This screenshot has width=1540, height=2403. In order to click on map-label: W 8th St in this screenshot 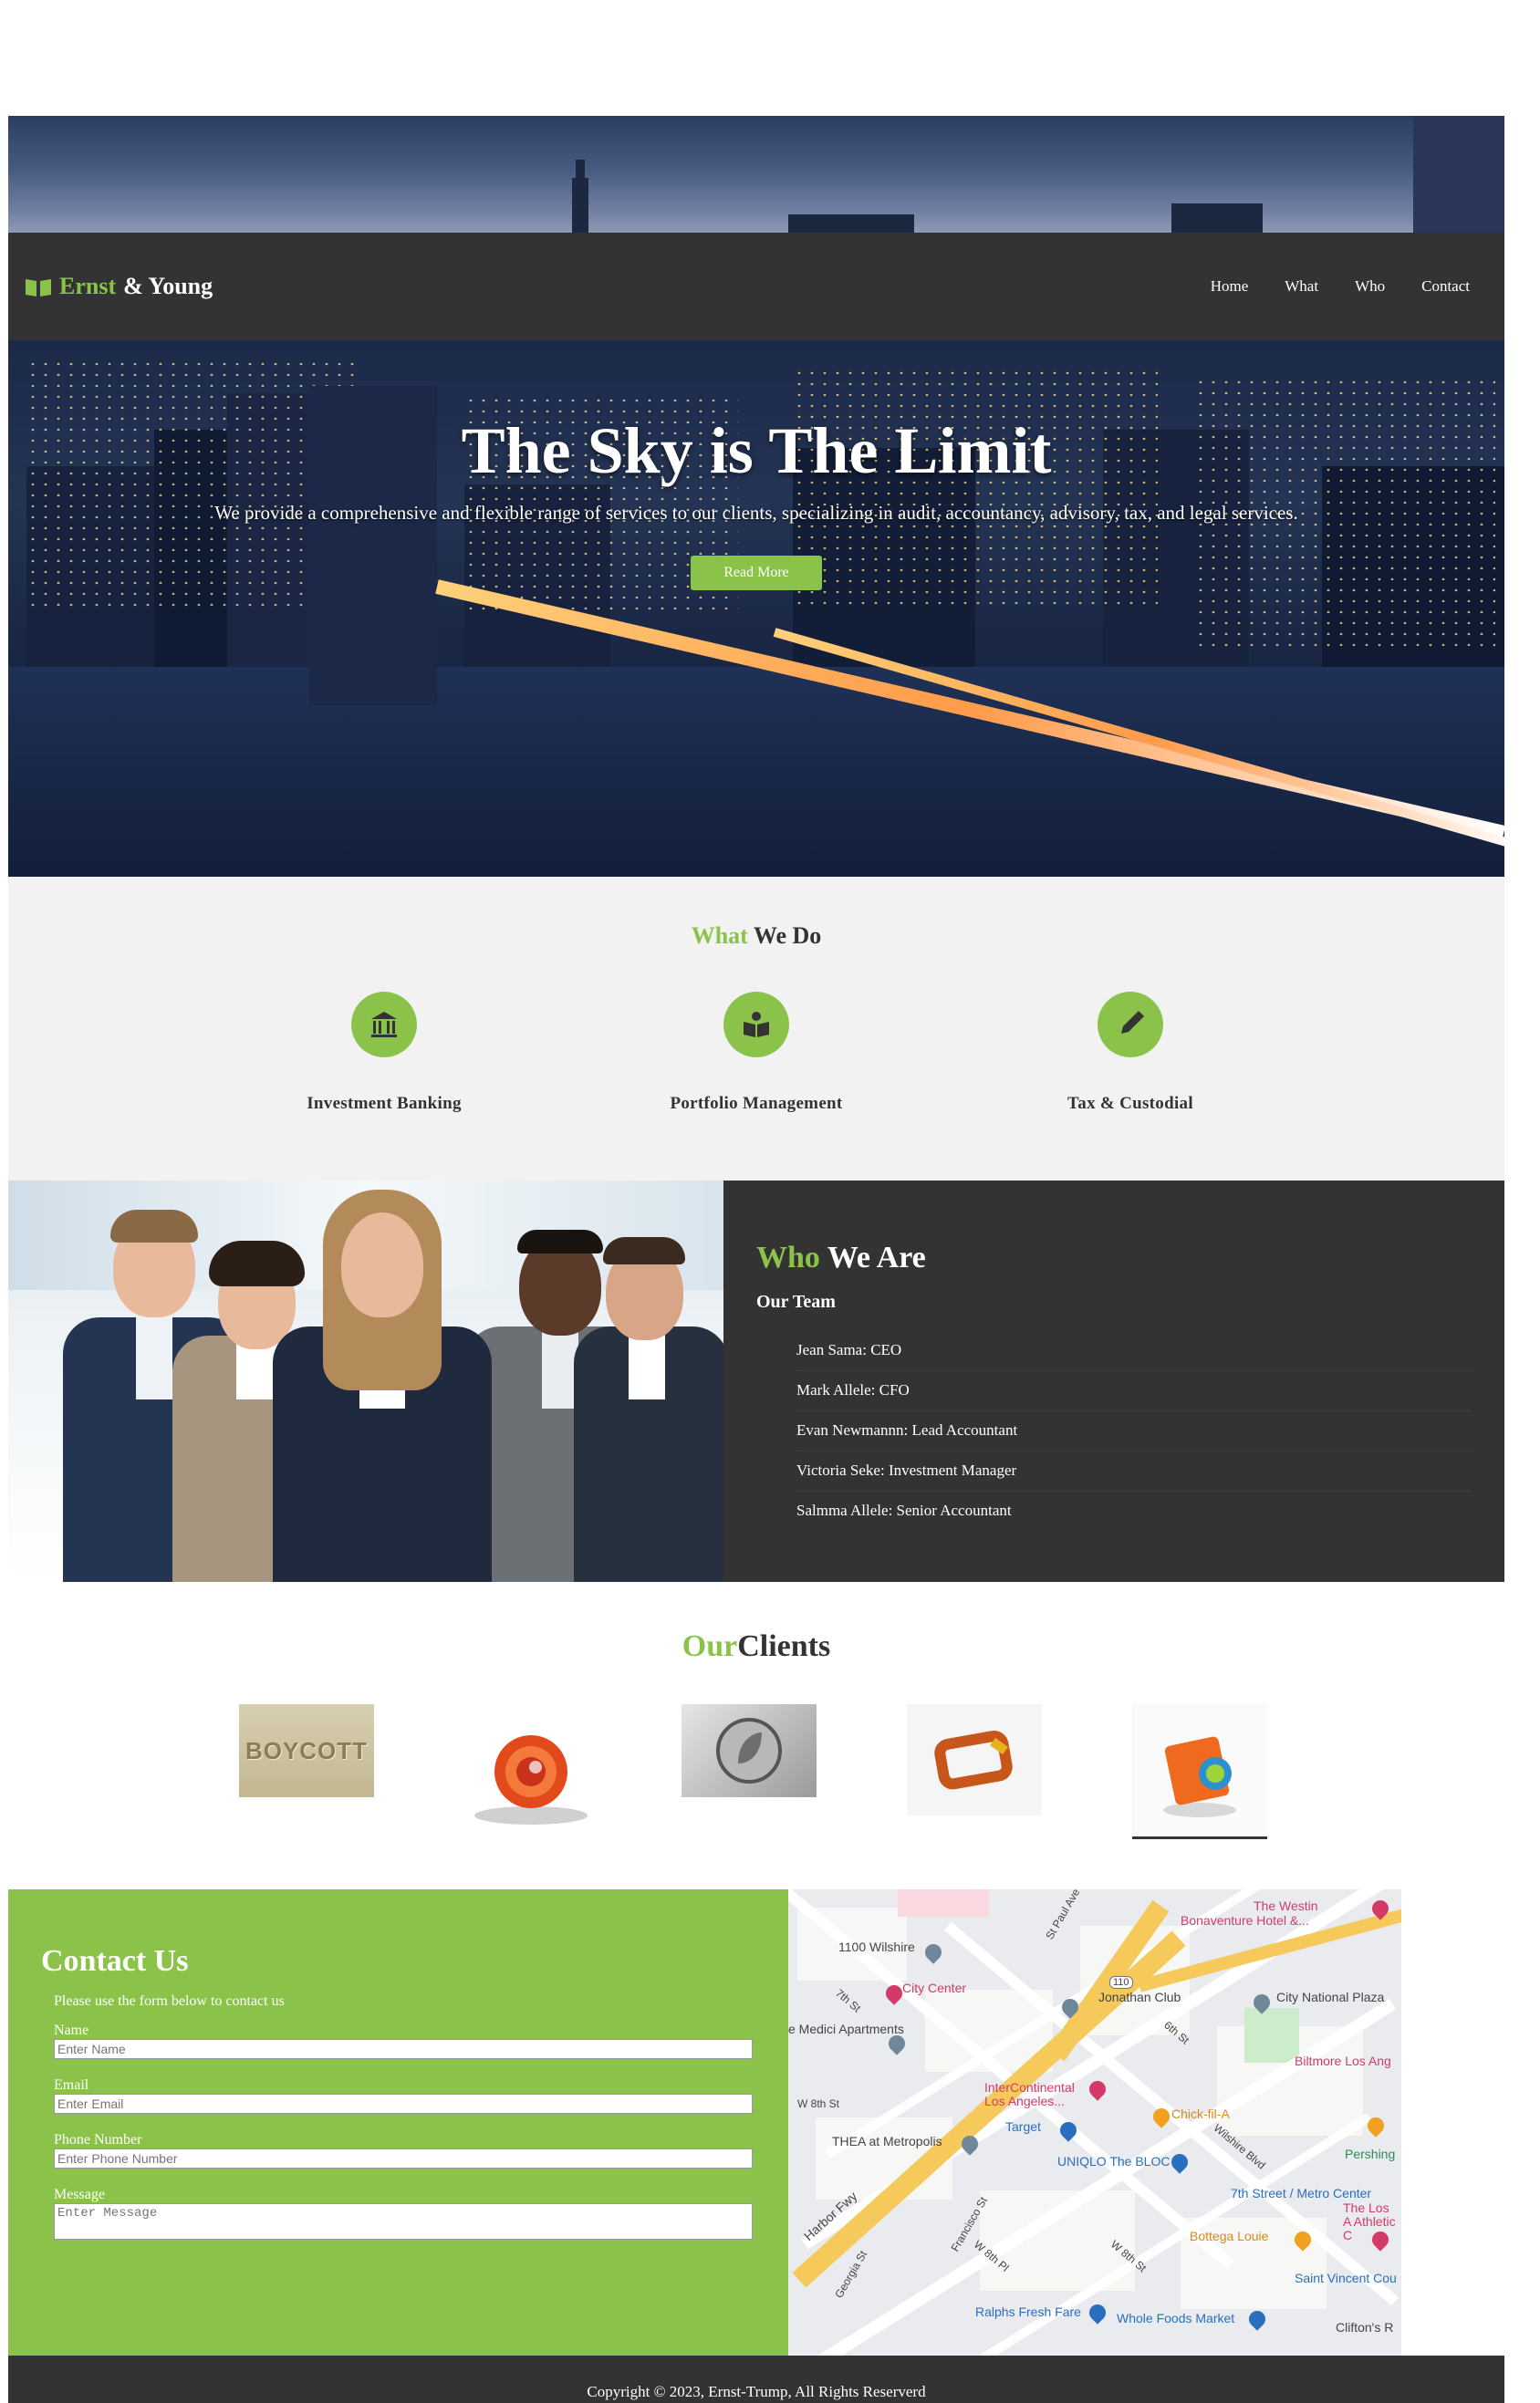, I will do `click(818, 2103)`.